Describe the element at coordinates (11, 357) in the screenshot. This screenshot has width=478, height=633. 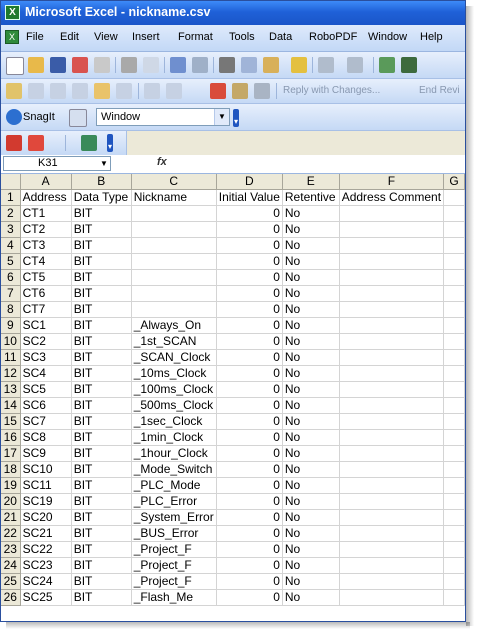
I see `row-header: 11` at that location.